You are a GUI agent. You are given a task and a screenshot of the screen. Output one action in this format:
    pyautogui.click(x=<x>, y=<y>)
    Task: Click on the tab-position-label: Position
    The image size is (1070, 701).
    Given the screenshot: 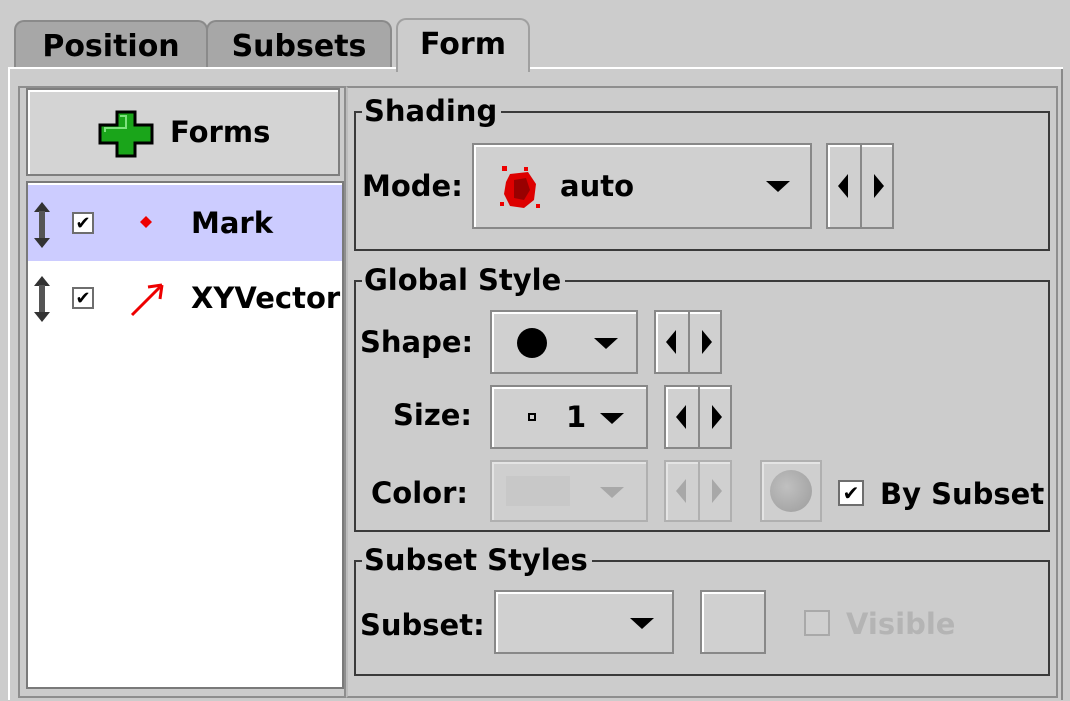 What is the action you would take?
    pyautogui.click(x=111, y=46)
    